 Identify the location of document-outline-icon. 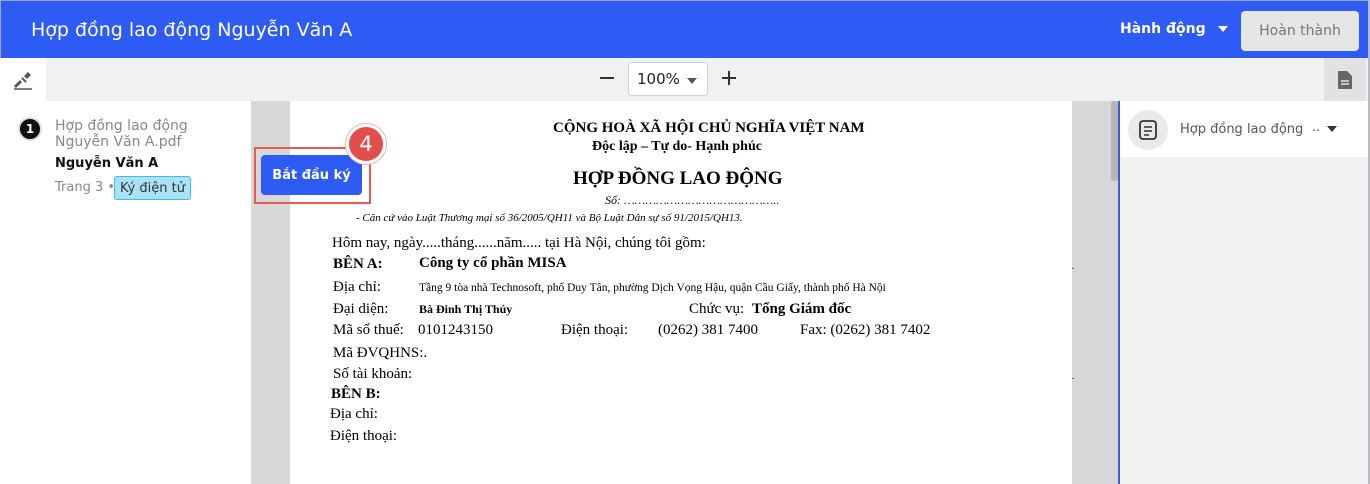
(1148, 130).